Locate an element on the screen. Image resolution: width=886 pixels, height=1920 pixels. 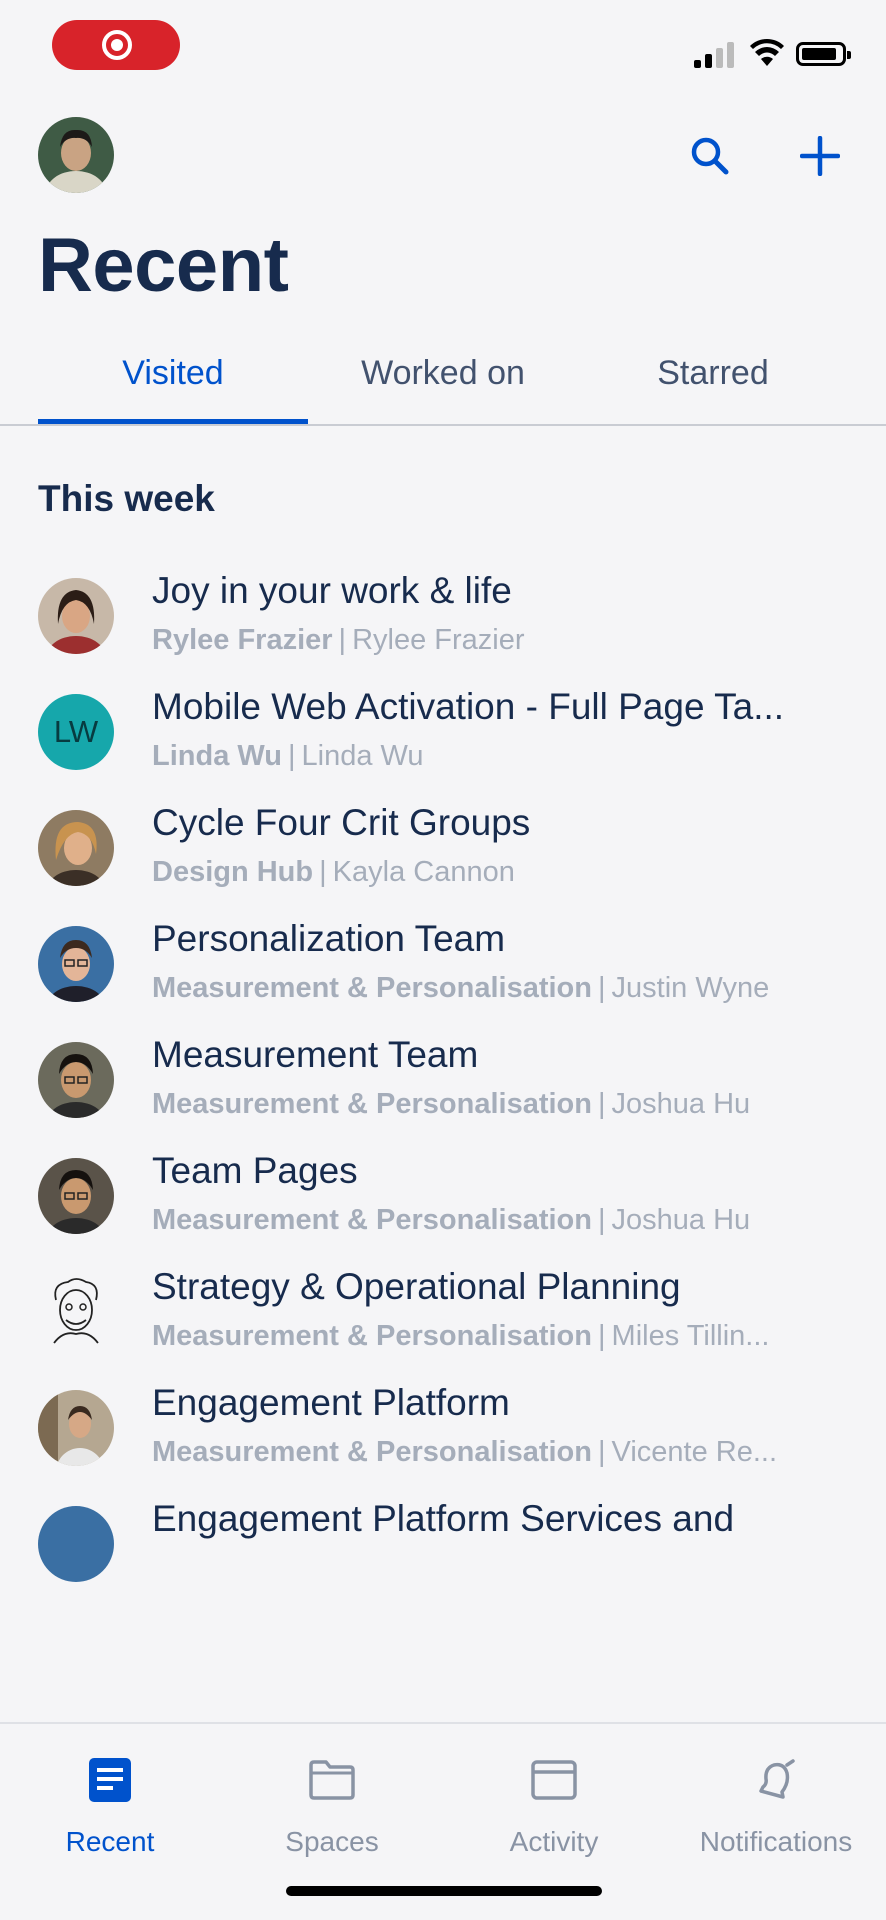
item-title: Engagement Platform is located at coordinates (331, 1402).